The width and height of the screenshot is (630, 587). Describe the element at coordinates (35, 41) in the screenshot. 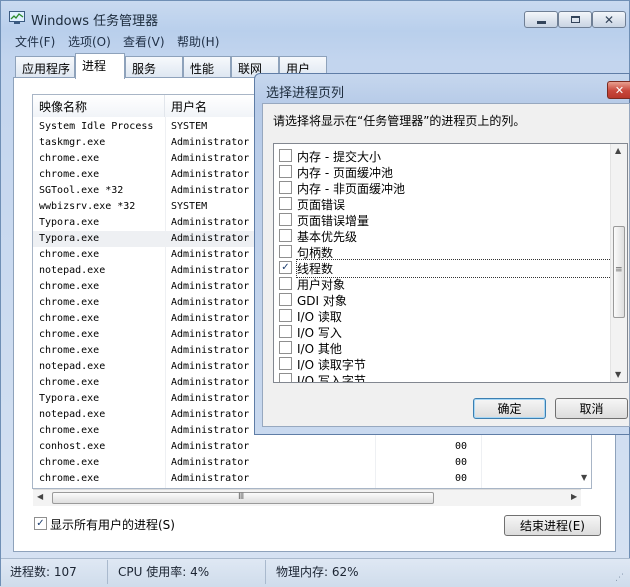

I see `menu-file: 文件(F)` at that location.